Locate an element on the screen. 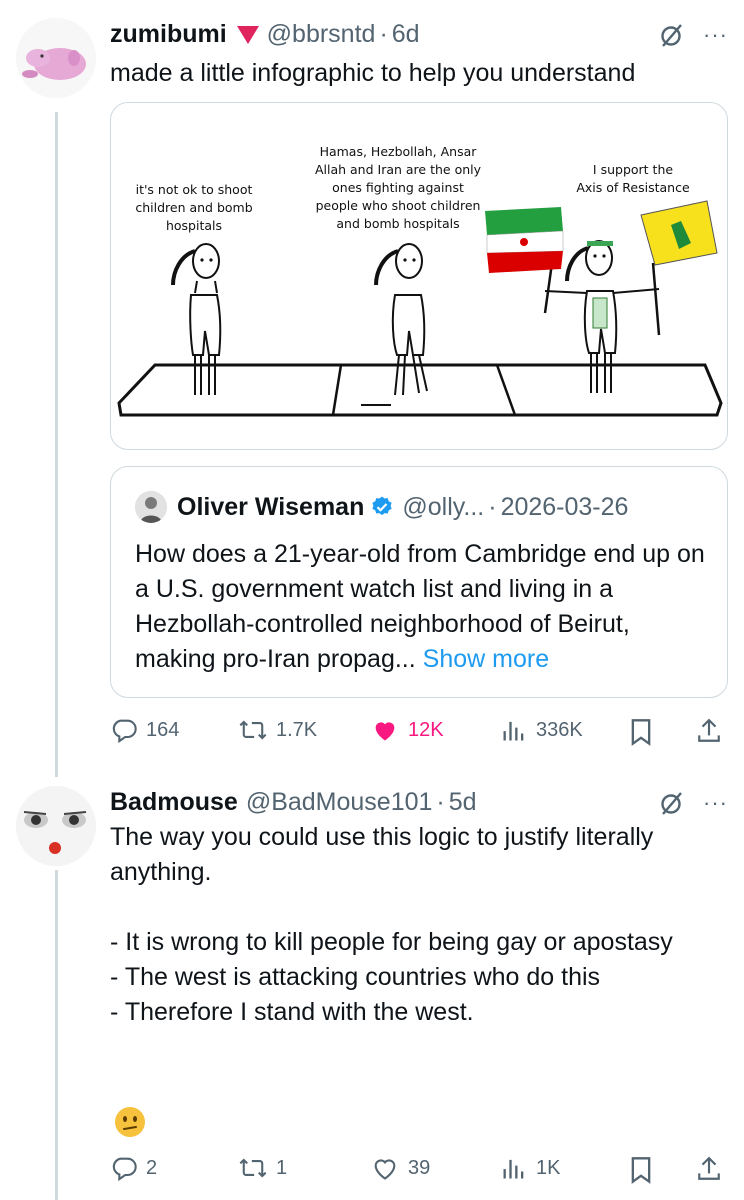 The height and width of the screenshot is (1200, 744). repost-count: 1 is located at coordinates (282, 1167).